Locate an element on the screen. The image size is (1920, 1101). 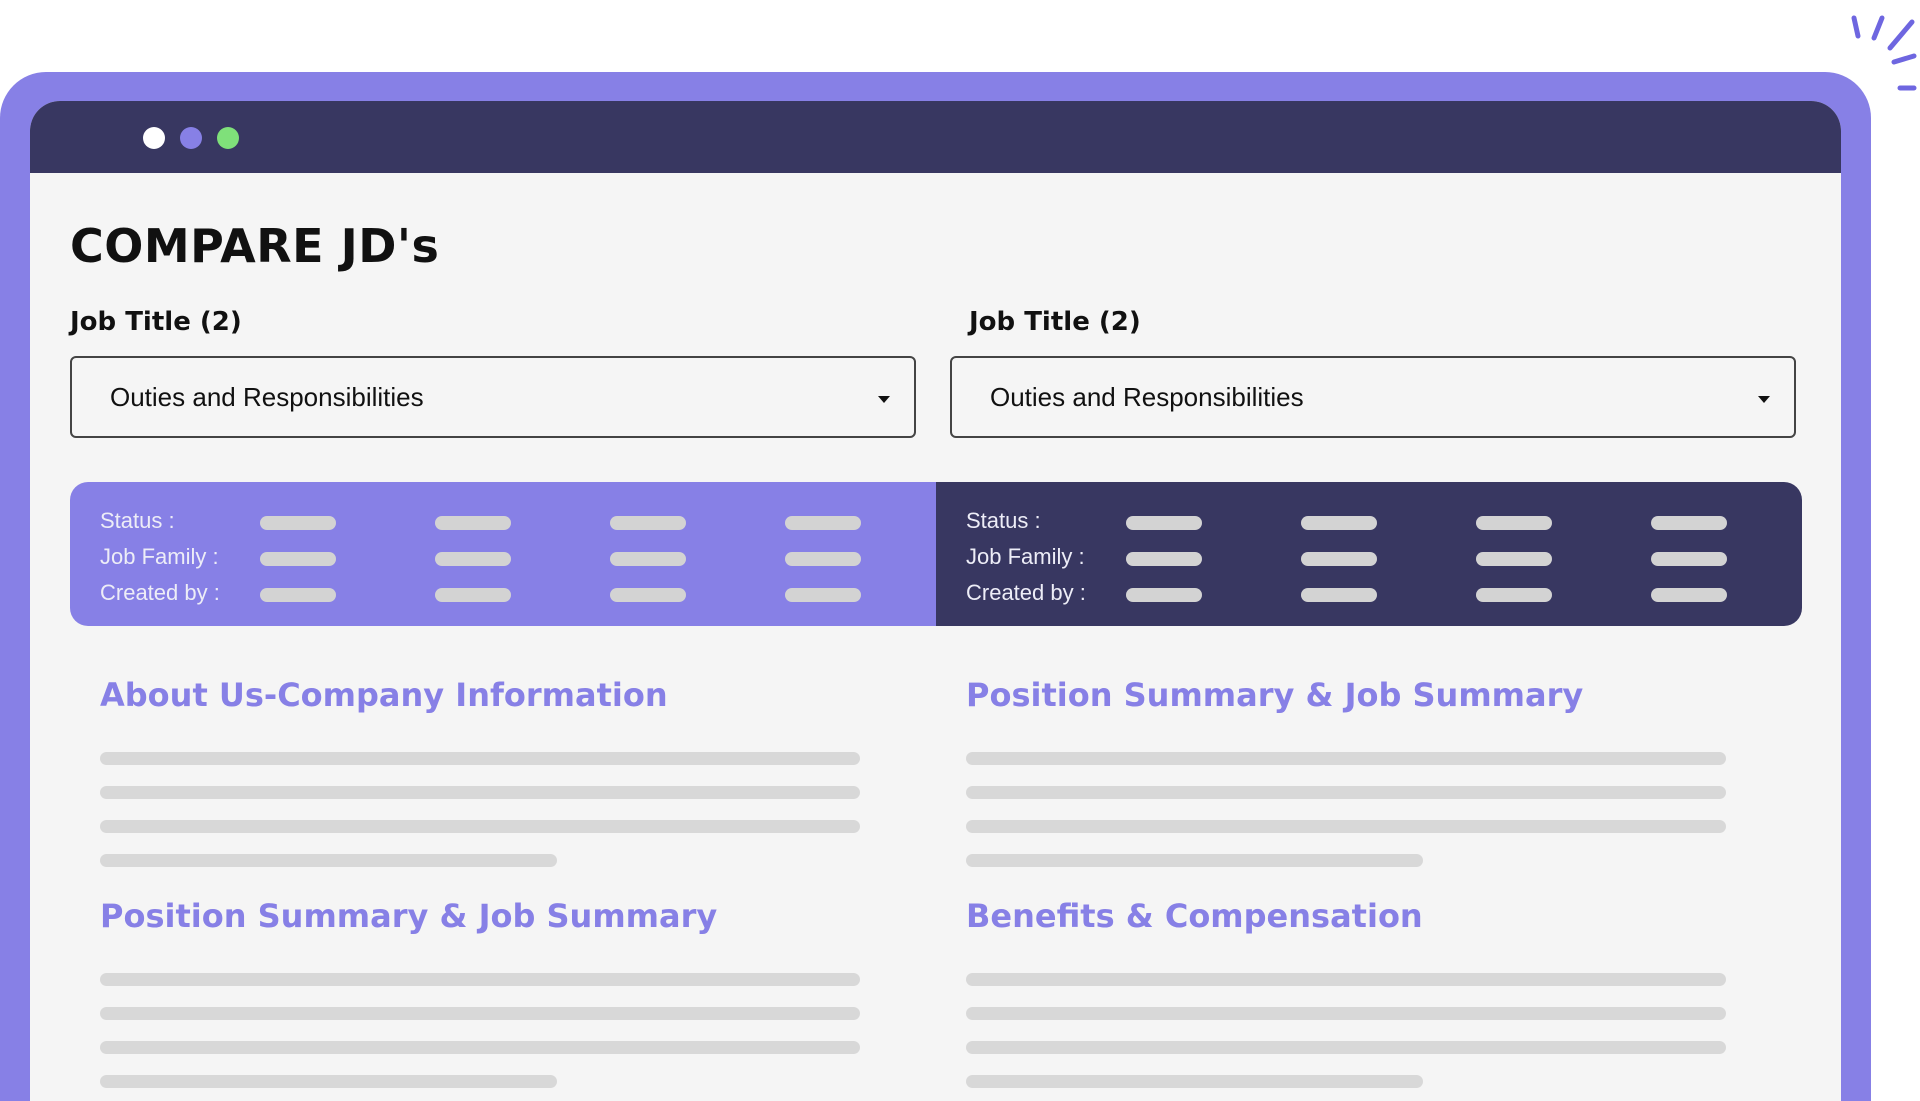
right-select-value: Outies and Responsibilities is located at coordinates (1147, 397).